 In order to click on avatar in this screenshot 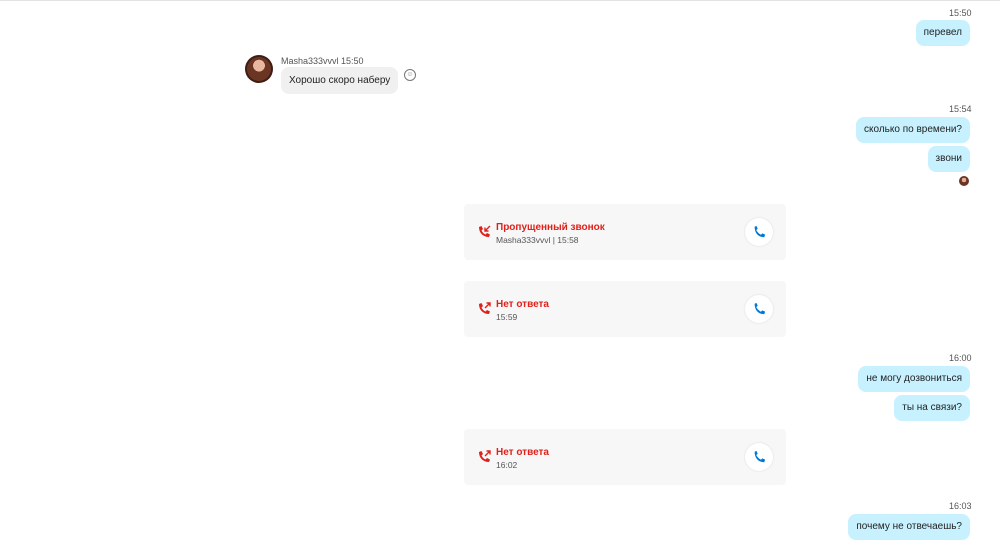, I will do `click(259, 69)`.